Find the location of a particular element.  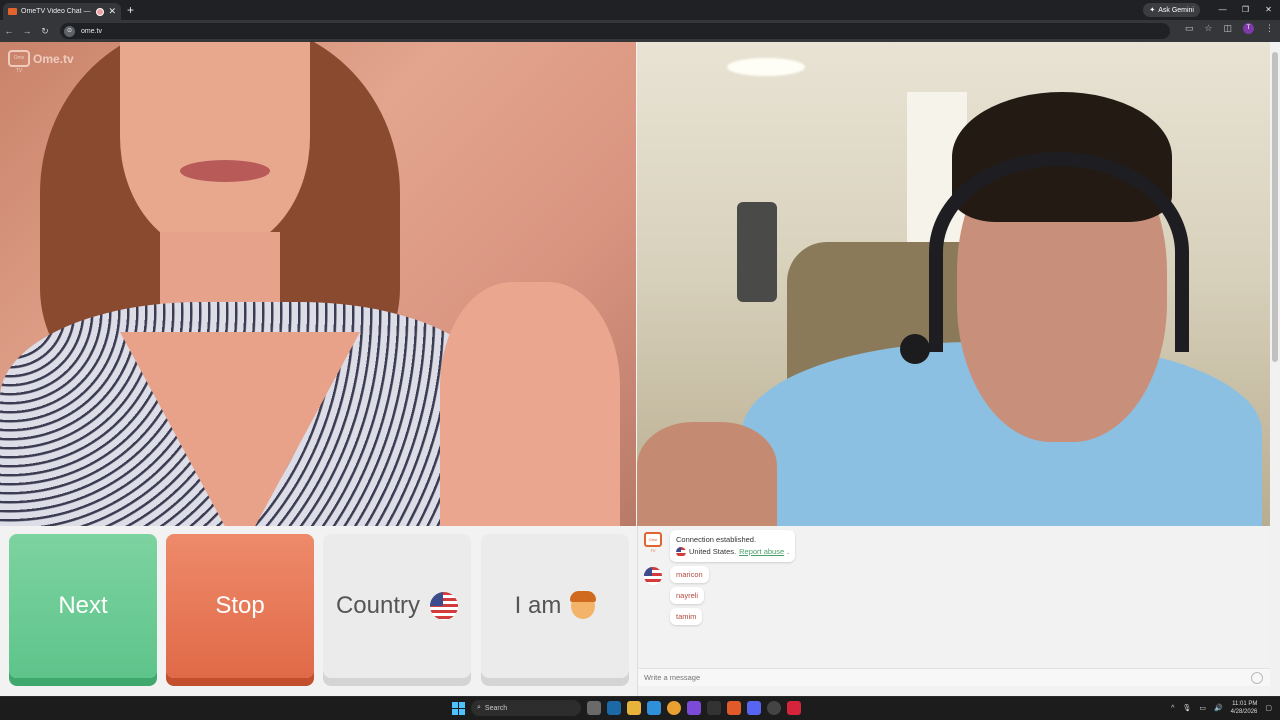

folder-icon is located at coordinates (634, 708).